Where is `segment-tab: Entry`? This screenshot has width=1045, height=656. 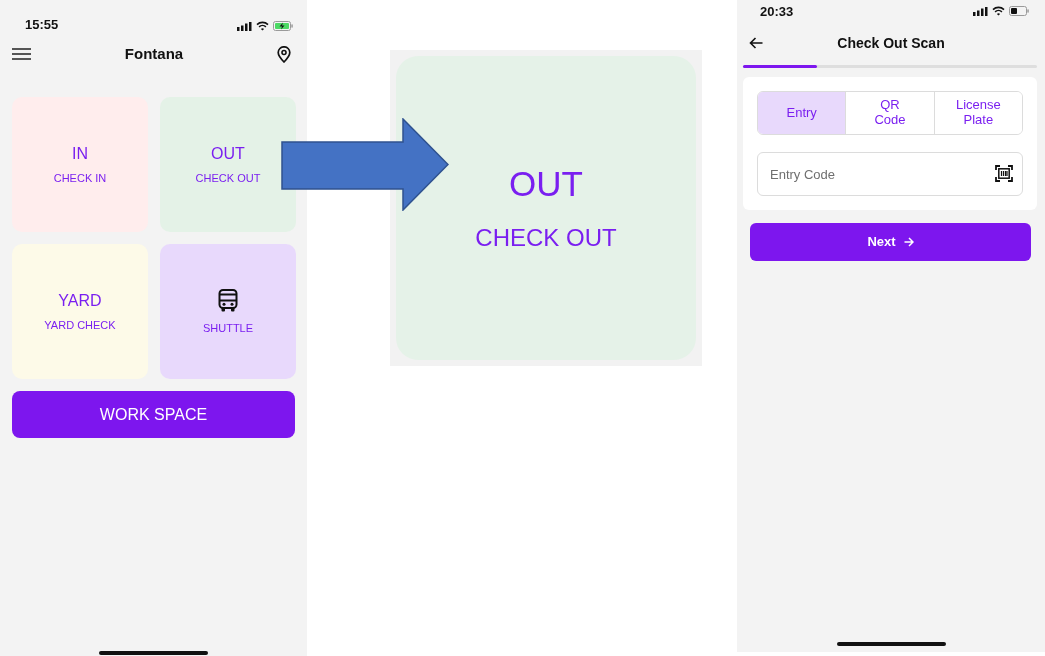 segment-tab: Entry is located at coordinates (802, 113).